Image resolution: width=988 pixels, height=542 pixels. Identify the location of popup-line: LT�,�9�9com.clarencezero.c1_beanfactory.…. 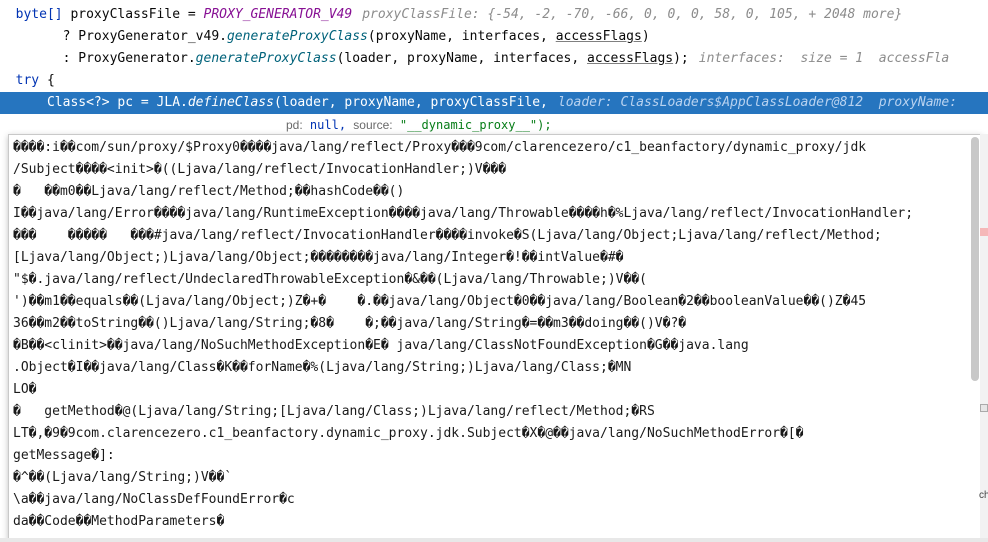
(408, 433).